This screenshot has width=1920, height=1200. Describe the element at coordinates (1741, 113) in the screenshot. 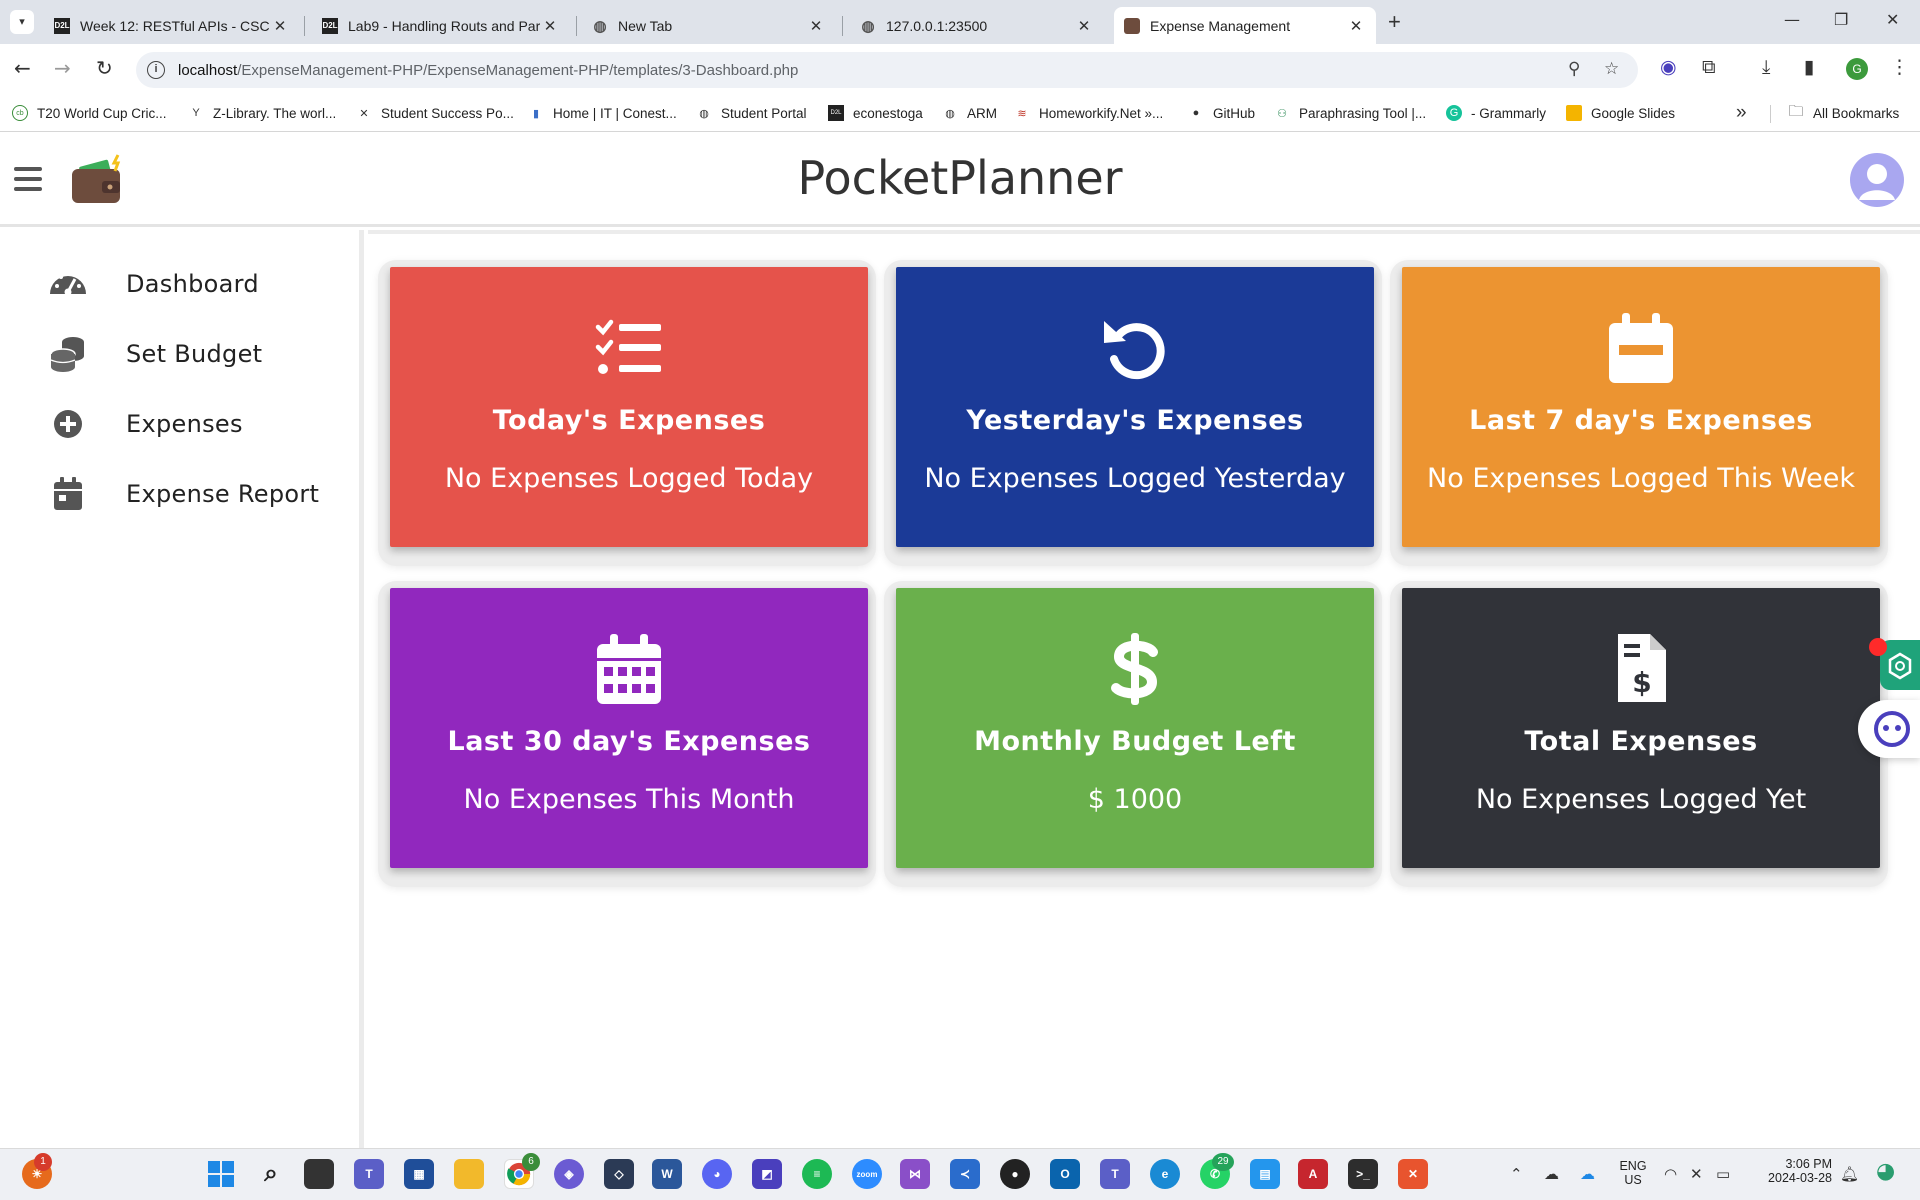

I see `more-bookmarks-icon: »` at that location.